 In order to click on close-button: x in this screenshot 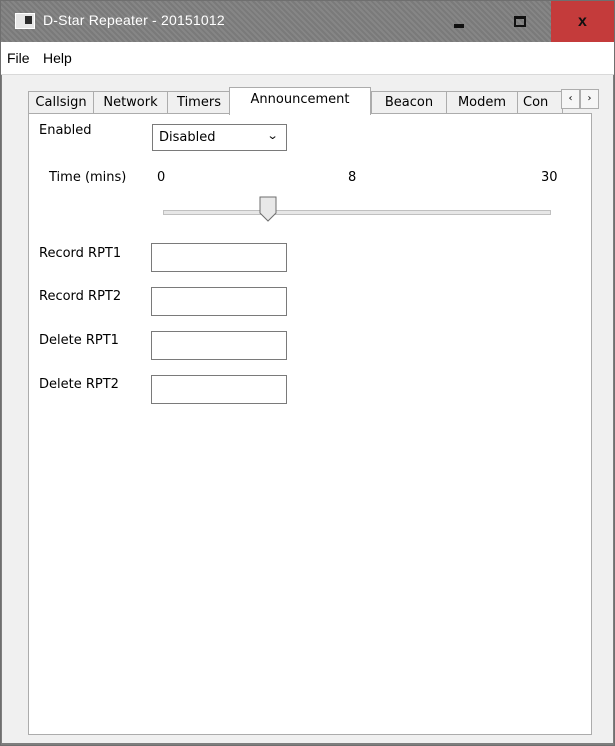, I will do `click(582, 21)`.